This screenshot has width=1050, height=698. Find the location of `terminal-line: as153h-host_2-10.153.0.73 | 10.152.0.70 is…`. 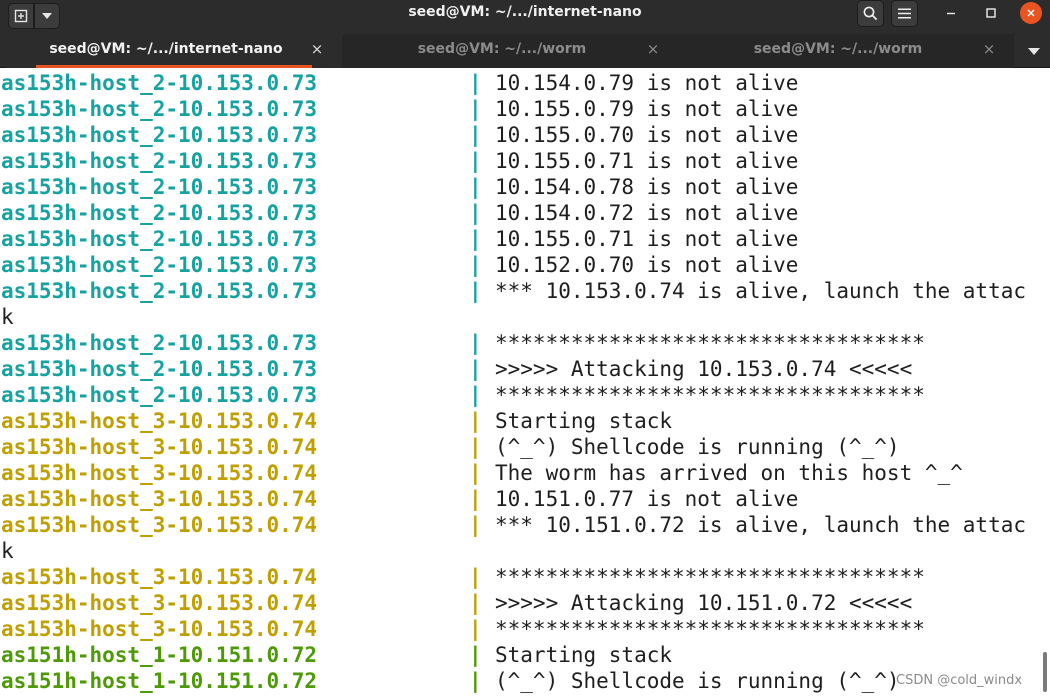

terminal-line: as153h-host_2-10.153.0.73 | 10.152.0.70 is… is located at coordinates (525, 265).